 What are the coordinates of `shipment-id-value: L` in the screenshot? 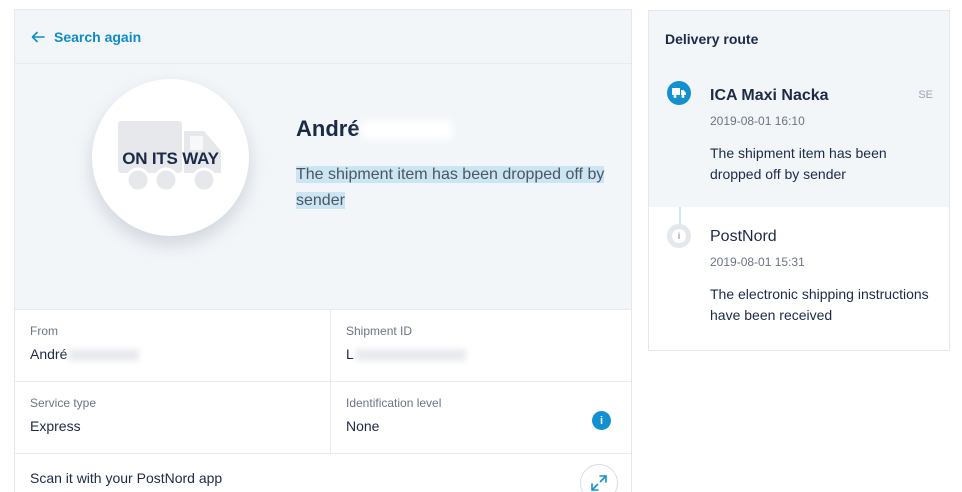 It's located at (481, 354).